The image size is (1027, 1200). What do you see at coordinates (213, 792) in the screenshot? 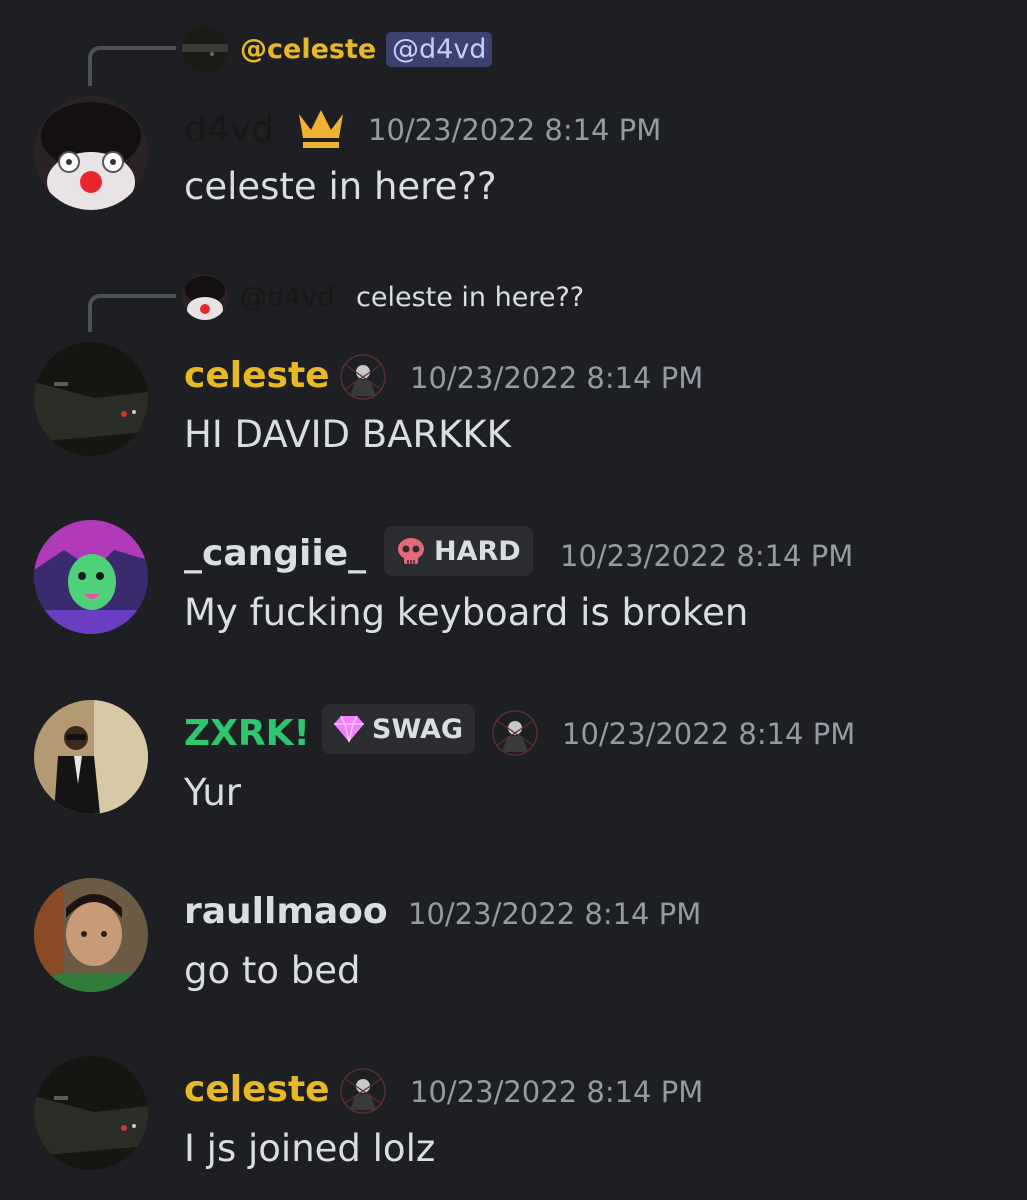
I see `message-text: Yur` at bounding box center [213, 792].